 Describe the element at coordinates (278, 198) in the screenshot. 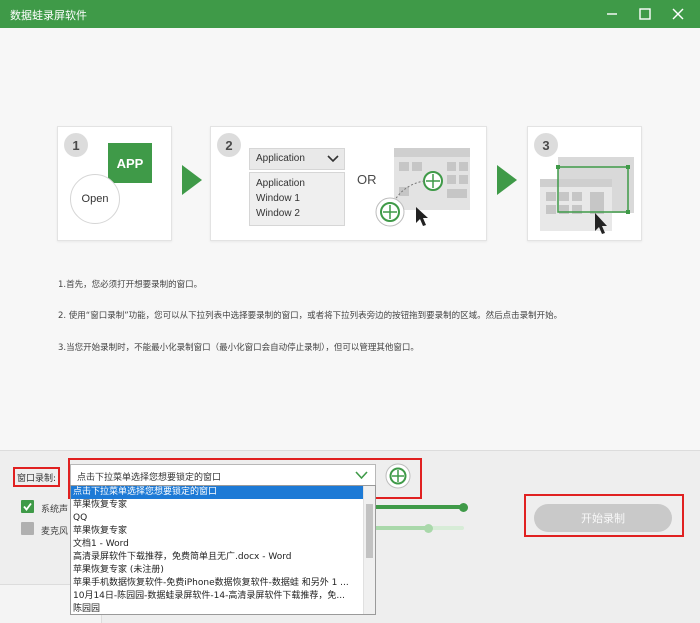

I see `app-list-item: Window 1` at that location.